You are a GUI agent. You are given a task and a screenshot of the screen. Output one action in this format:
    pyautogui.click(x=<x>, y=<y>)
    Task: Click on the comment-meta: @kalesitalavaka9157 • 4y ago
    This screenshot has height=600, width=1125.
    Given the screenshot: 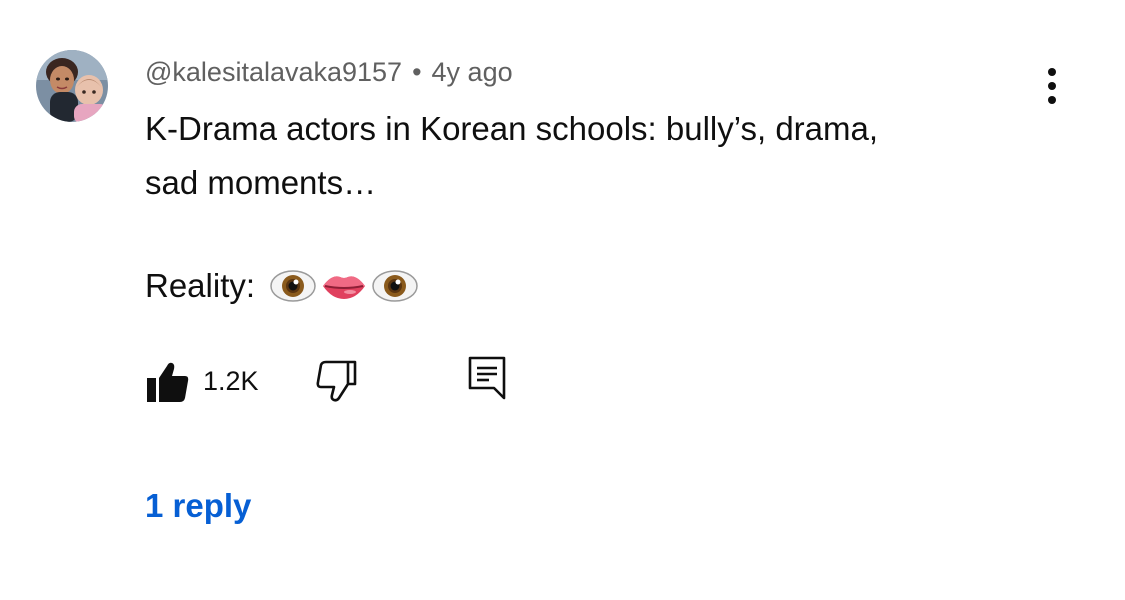 What is the action you would take?
    pyautogui.click(x=329, y=72)
    